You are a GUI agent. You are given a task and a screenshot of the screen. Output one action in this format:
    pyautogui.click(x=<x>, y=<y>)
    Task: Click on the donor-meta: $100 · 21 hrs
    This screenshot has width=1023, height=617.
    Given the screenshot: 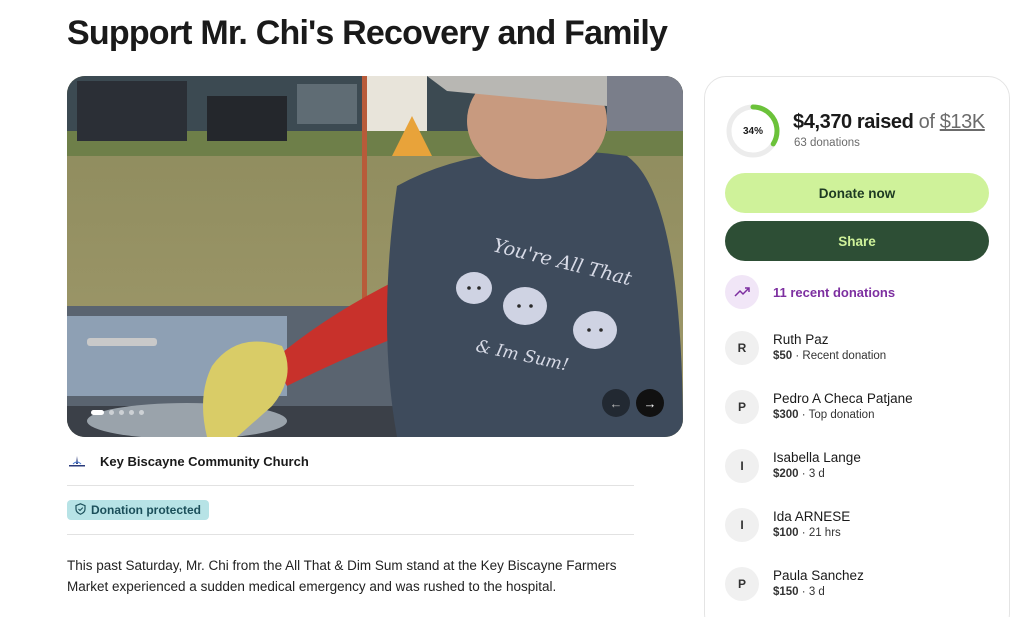 What is the action you would take?
    pyautogui.click(x=811, y=533)
    